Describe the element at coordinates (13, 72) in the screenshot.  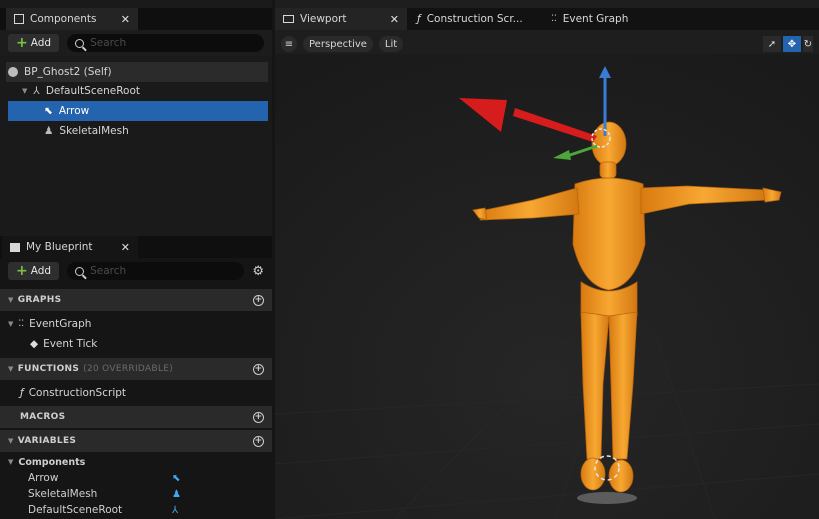
I see `blueprint-self-icon` at that location.